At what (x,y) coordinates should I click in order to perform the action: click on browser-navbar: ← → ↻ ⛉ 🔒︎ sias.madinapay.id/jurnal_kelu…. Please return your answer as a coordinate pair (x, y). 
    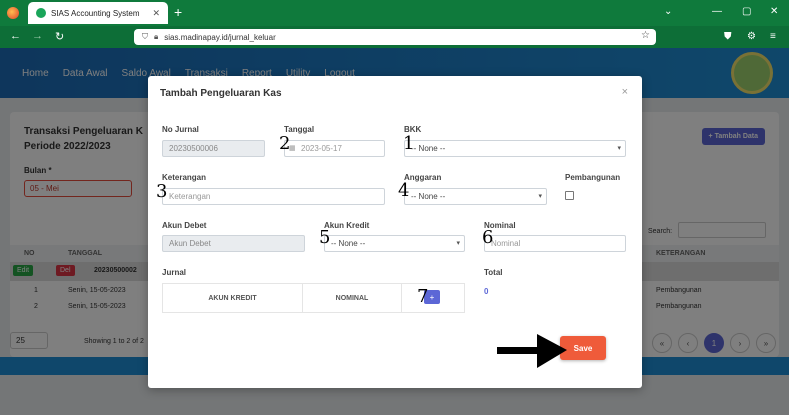
    Looking at the image, I should click on (394, 37).